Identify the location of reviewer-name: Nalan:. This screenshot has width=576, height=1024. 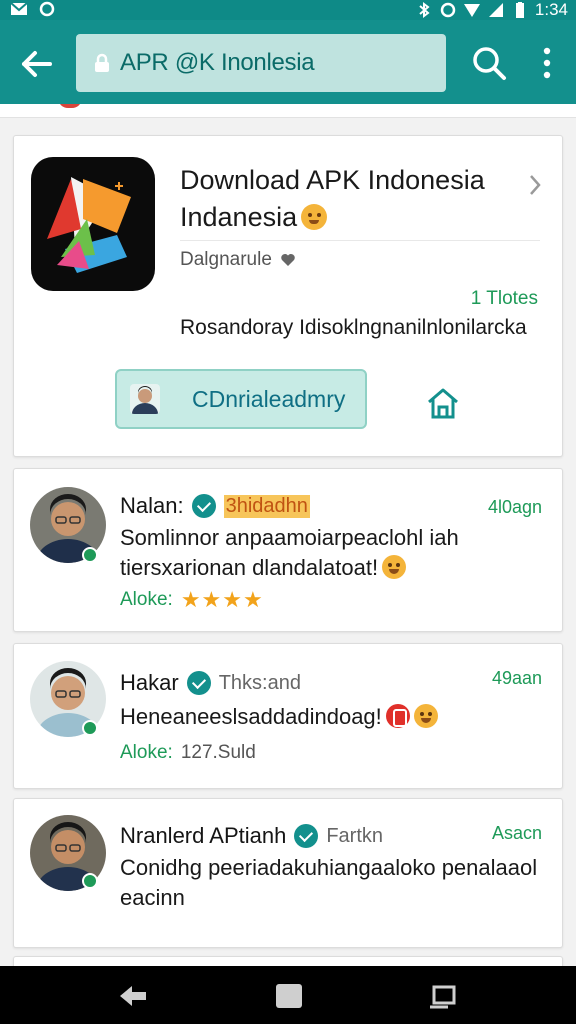
(152, 505).